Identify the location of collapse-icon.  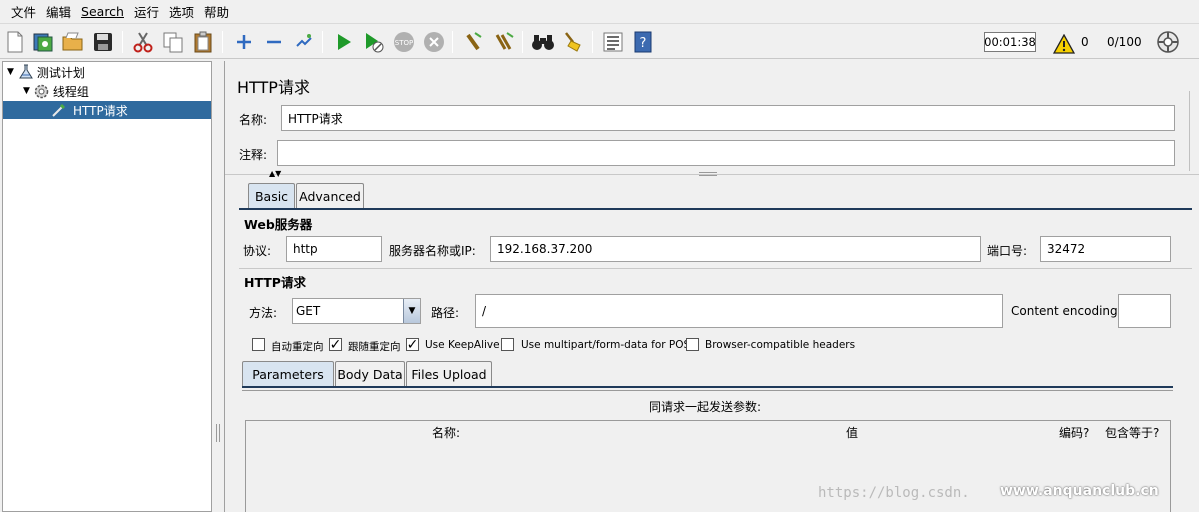
(274, 42).